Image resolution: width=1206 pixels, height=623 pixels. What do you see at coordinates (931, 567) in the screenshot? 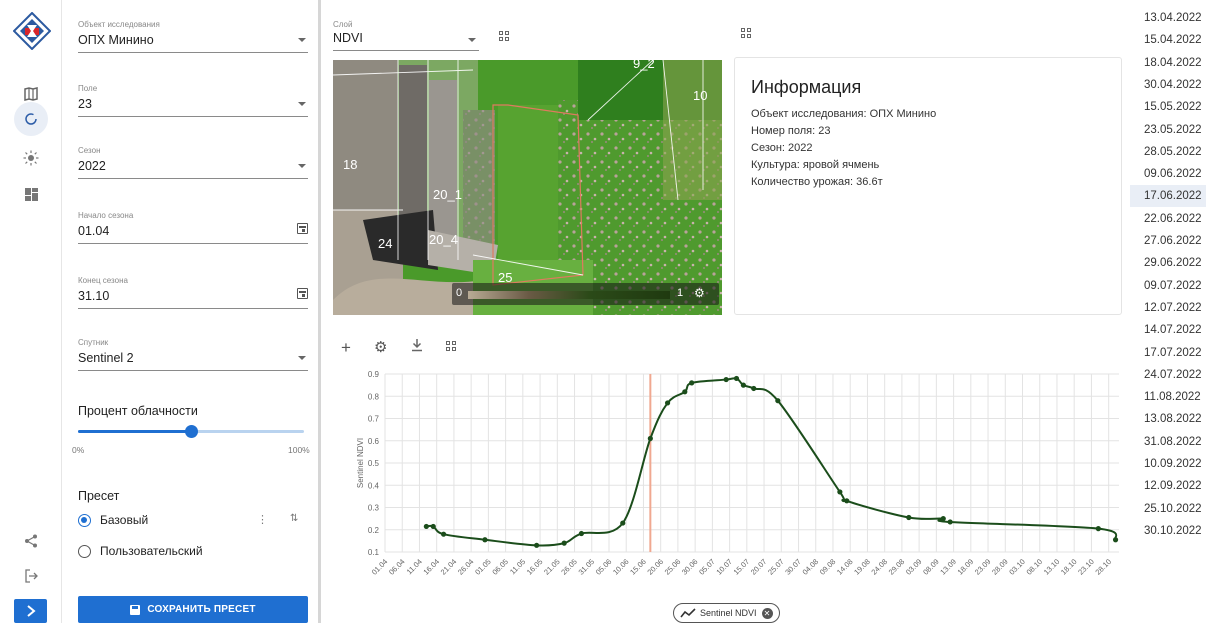
I see `x-tick-label: 08.09` at bounding box center [931, 567].